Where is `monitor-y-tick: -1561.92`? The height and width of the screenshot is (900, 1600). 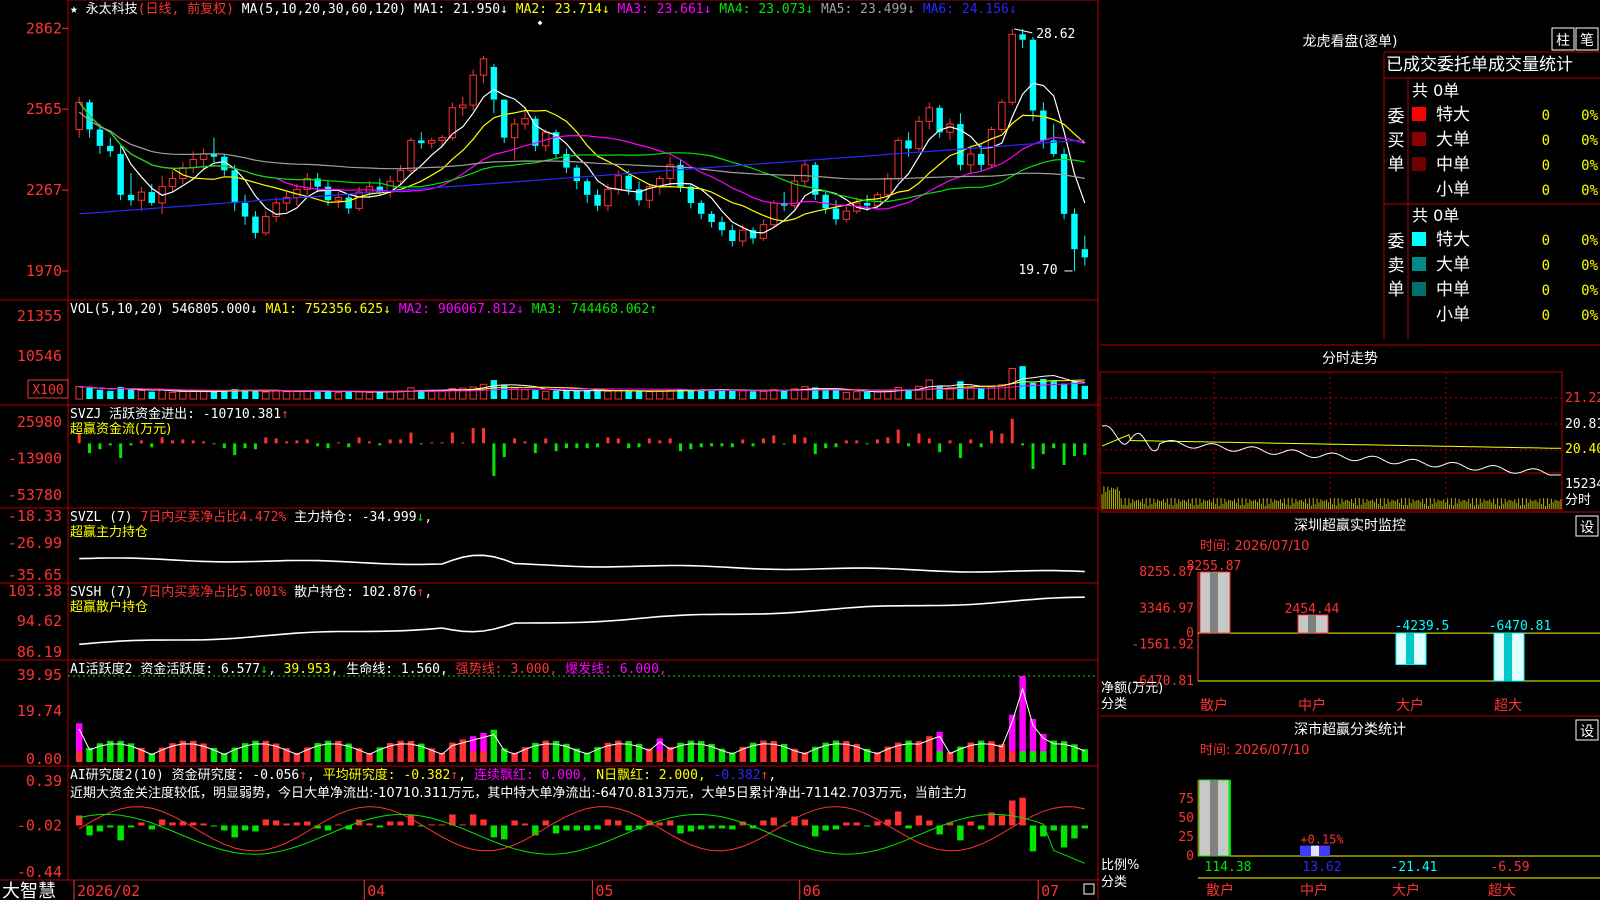
monitor-y-tick: -1561.92 is located at coordinates (1162, 645).